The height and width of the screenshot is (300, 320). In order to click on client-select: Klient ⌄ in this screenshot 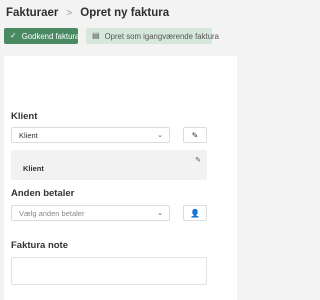, I will do `click(90, 135)`.